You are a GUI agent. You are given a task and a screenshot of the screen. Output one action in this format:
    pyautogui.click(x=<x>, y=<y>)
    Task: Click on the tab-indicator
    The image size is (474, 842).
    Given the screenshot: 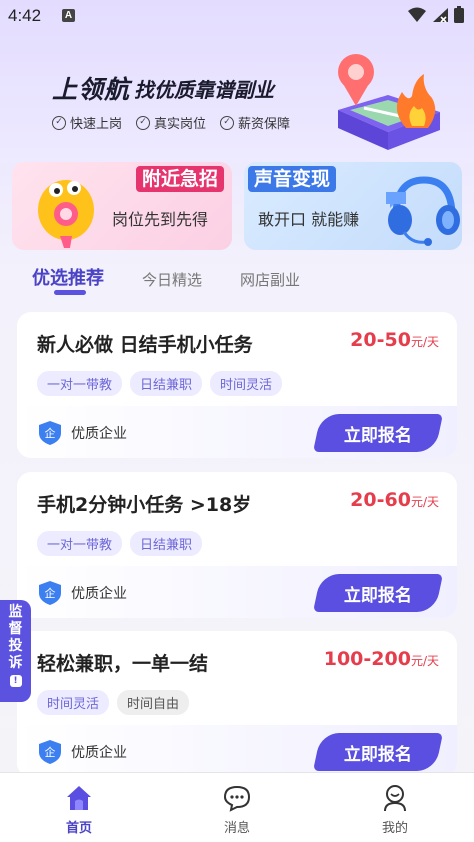 What is the action you would take?
    pyautogui.click(x=70, y=292)
    